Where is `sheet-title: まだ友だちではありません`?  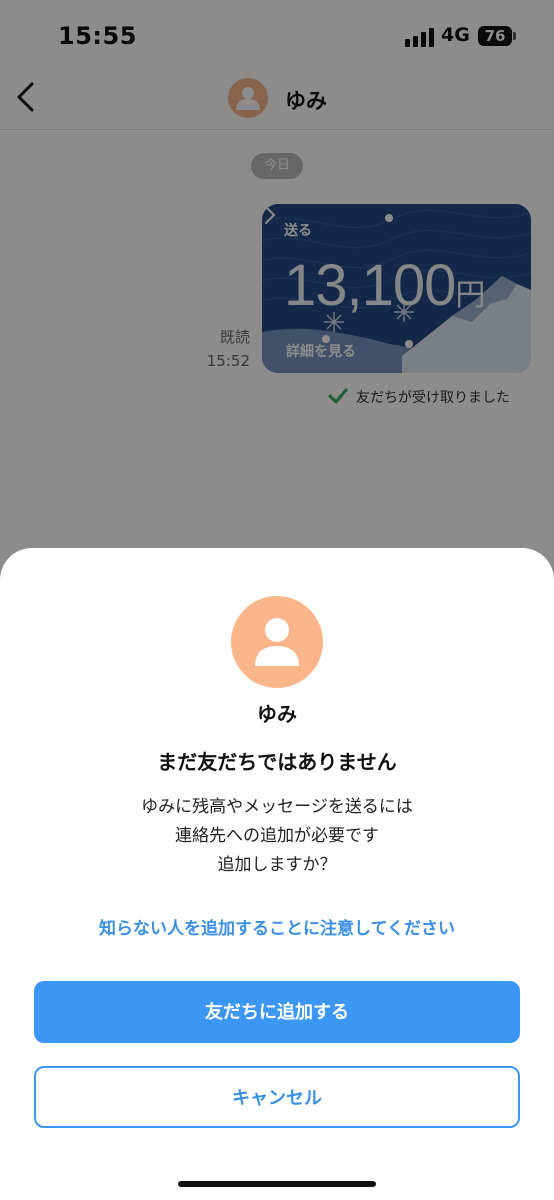 sheet-title: まだ友だちではありません is located at coordinates (277, 762).